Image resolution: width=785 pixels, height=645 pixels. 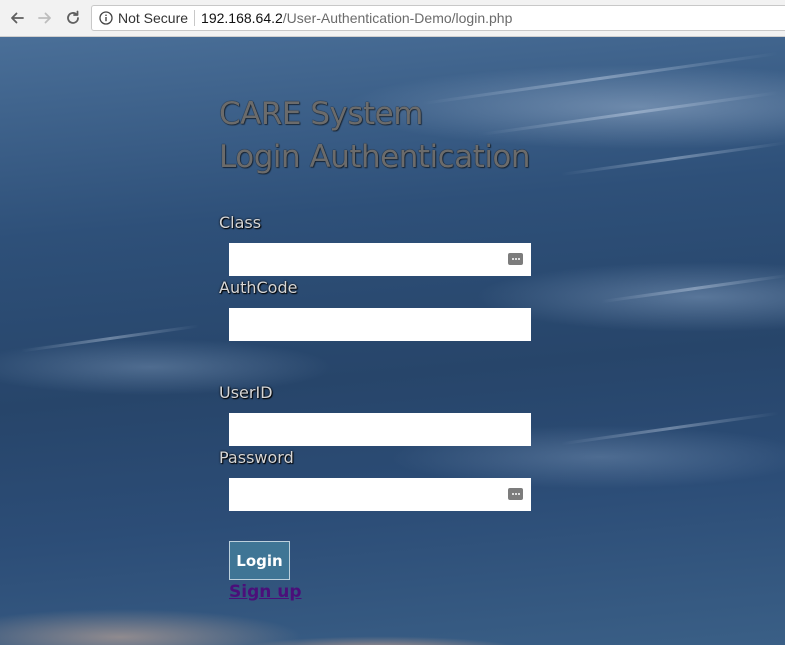 What do you see at coordinates (246, 392) in the screenshot?
I see `userid-label: UserID` at bounding box center [246, 392].